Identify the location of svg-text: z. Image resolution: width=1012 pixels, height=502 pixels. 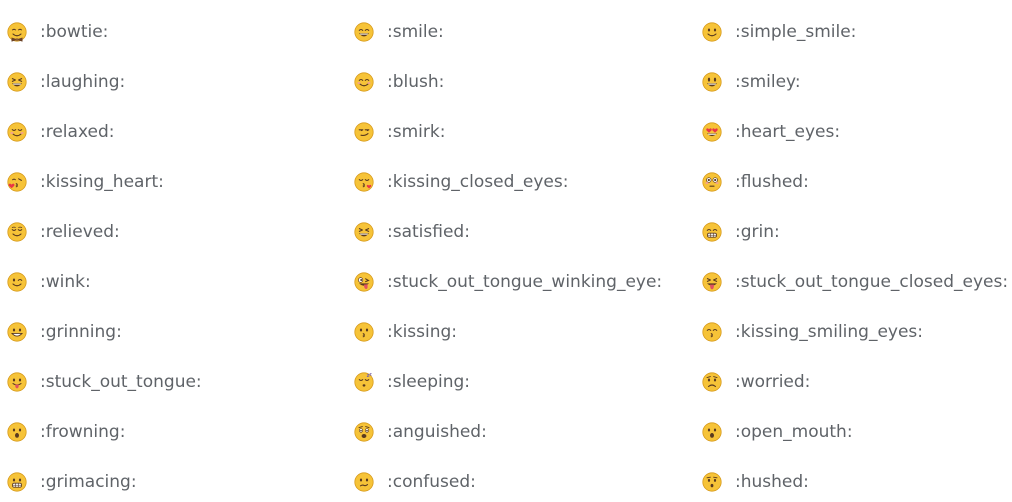
(370, 374).